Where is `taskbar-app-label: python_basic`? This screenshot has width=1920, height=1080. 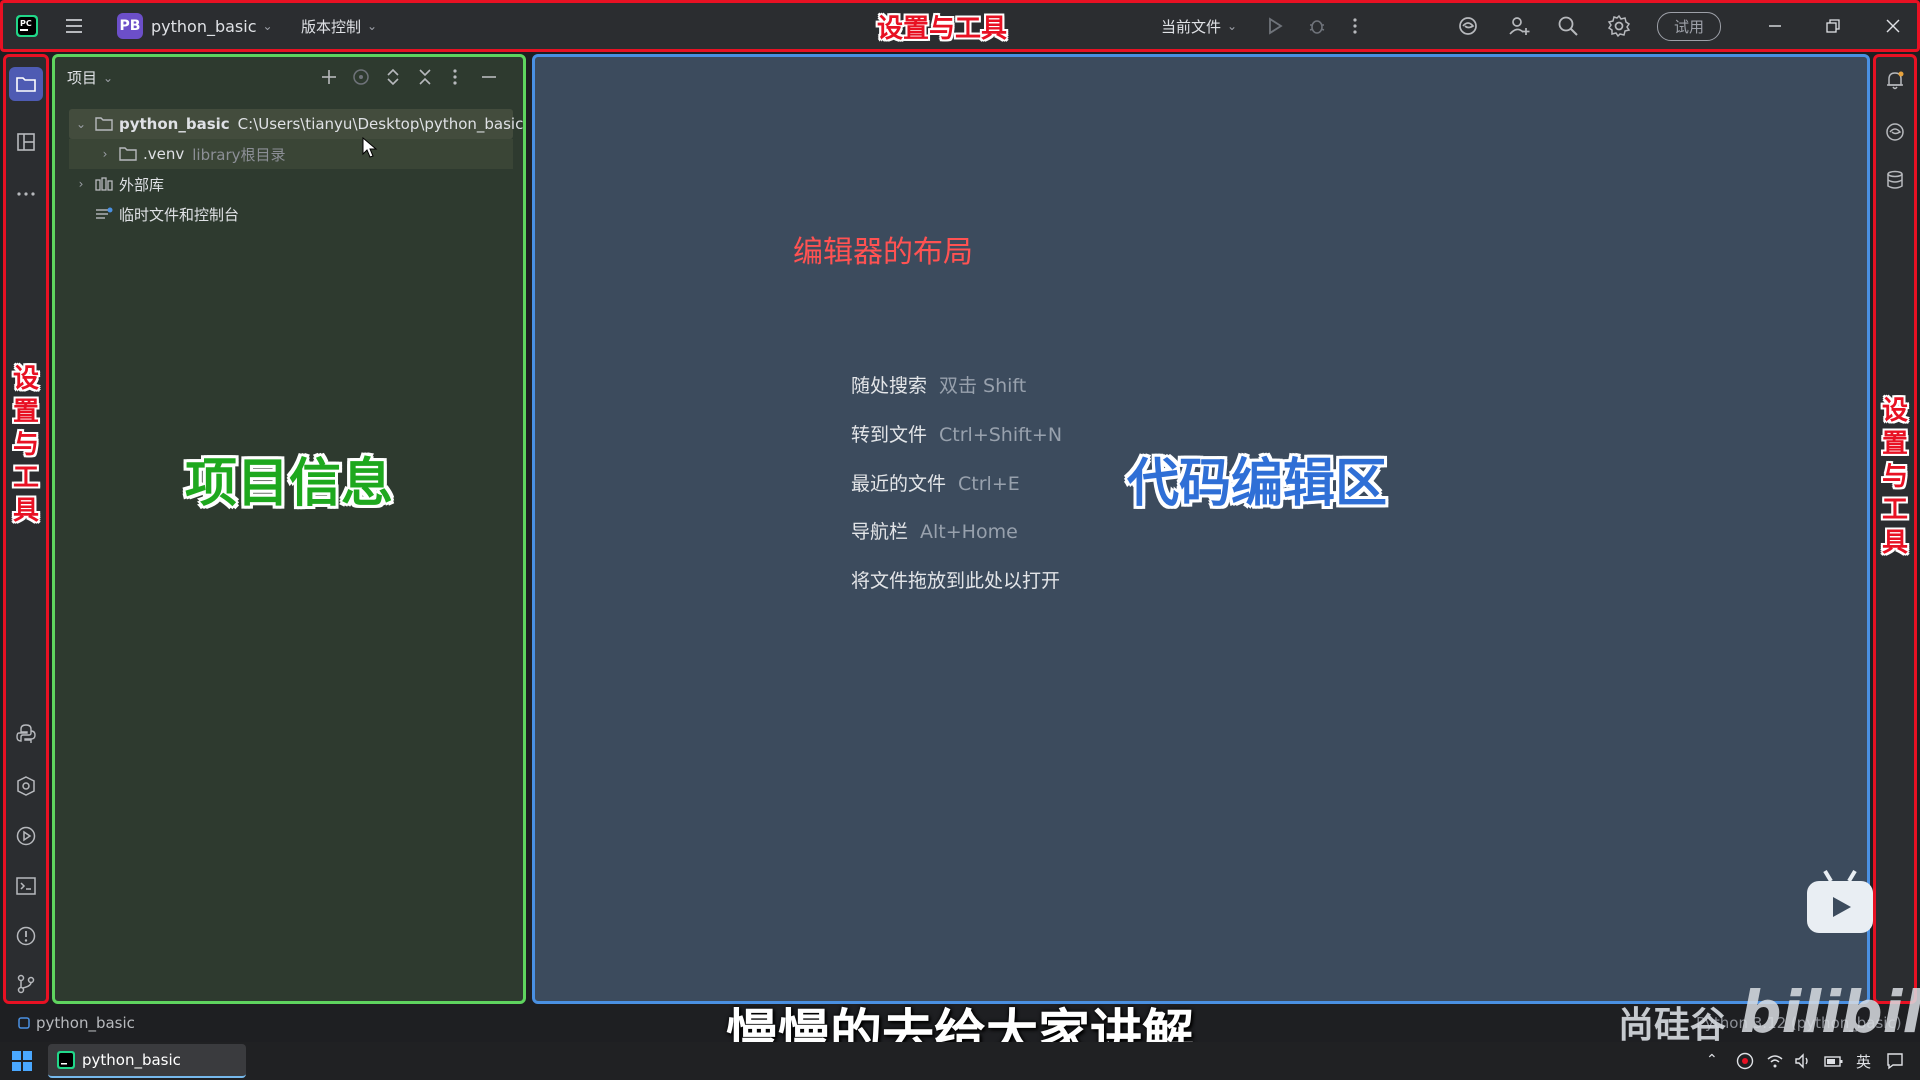 taskbar-app-label: python_basic is located at coordinates (131, 1060).